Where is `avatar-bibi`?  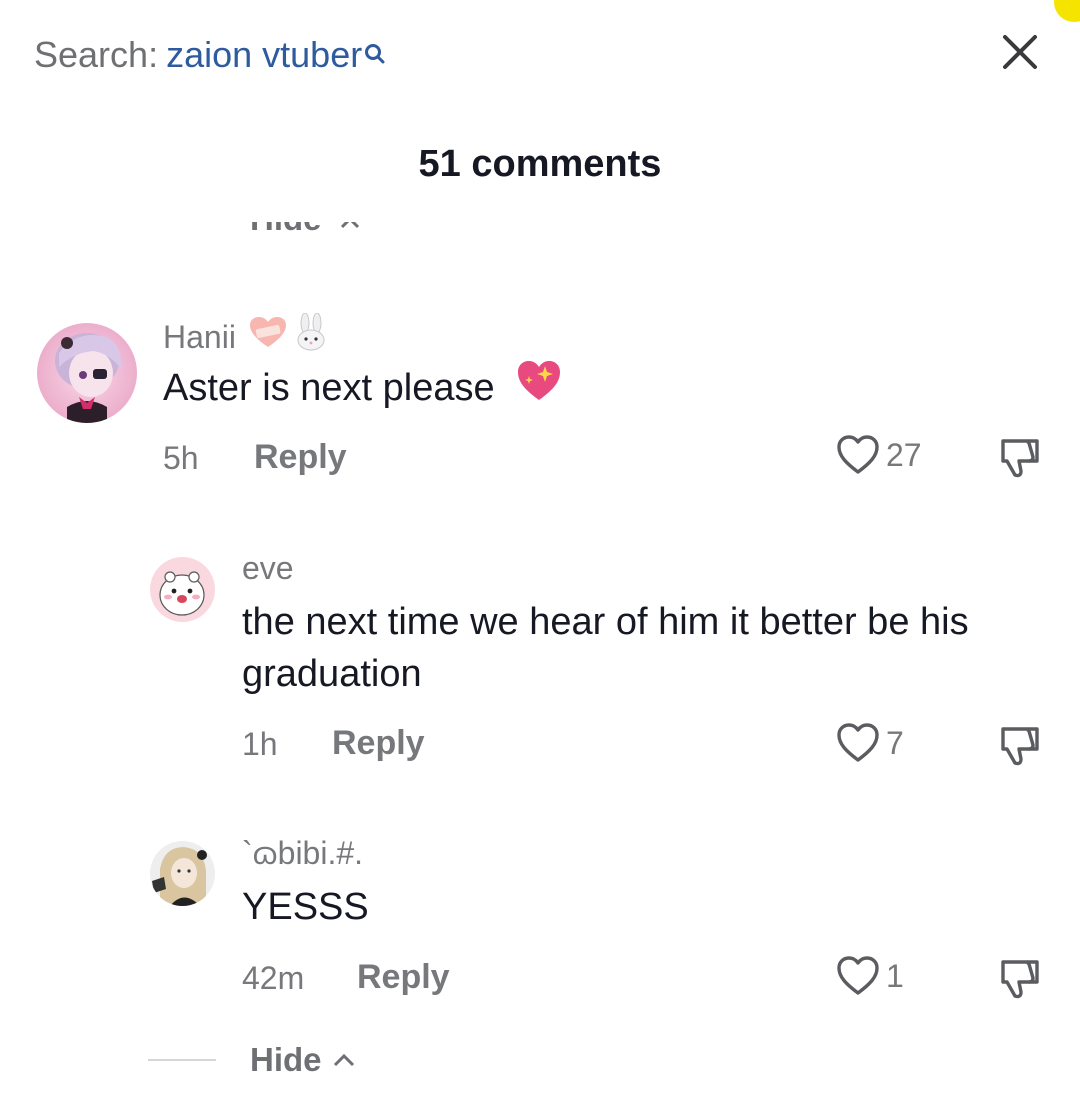 avatar-bibi is located at coordinates (182, 873).